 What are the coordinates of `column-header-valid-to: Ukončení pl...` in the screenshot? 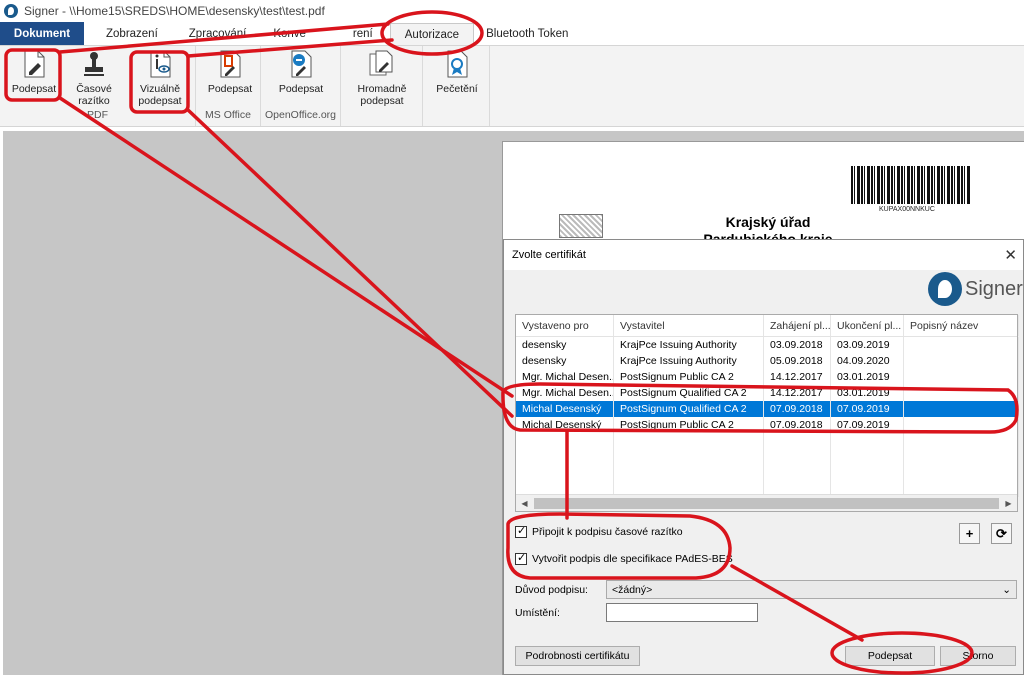 It's located at (867, 325).